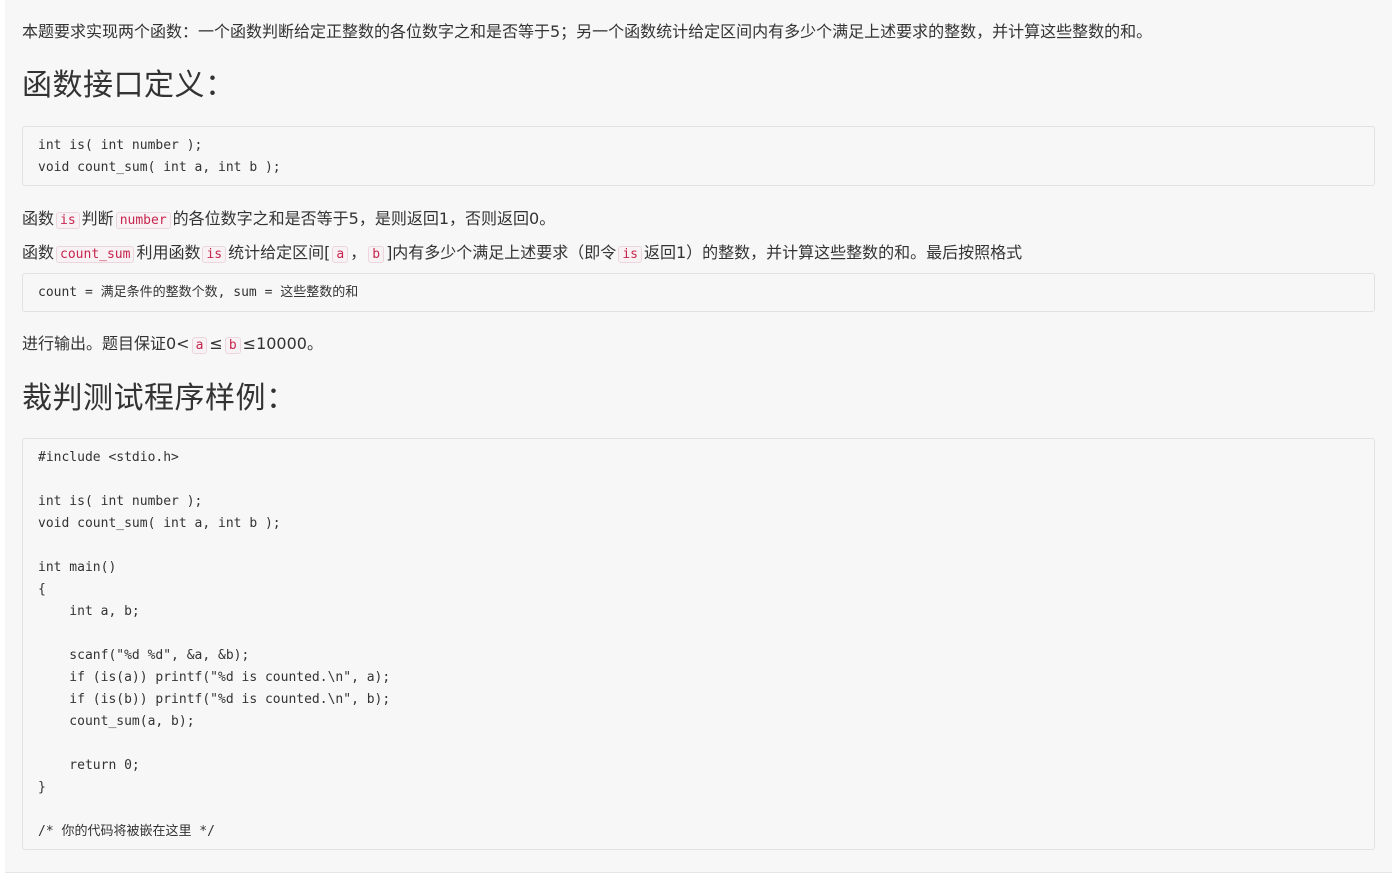 The height and width of the screenshot is (876, 1397). I want to click on desc-text: 判断, so click(97, 218).